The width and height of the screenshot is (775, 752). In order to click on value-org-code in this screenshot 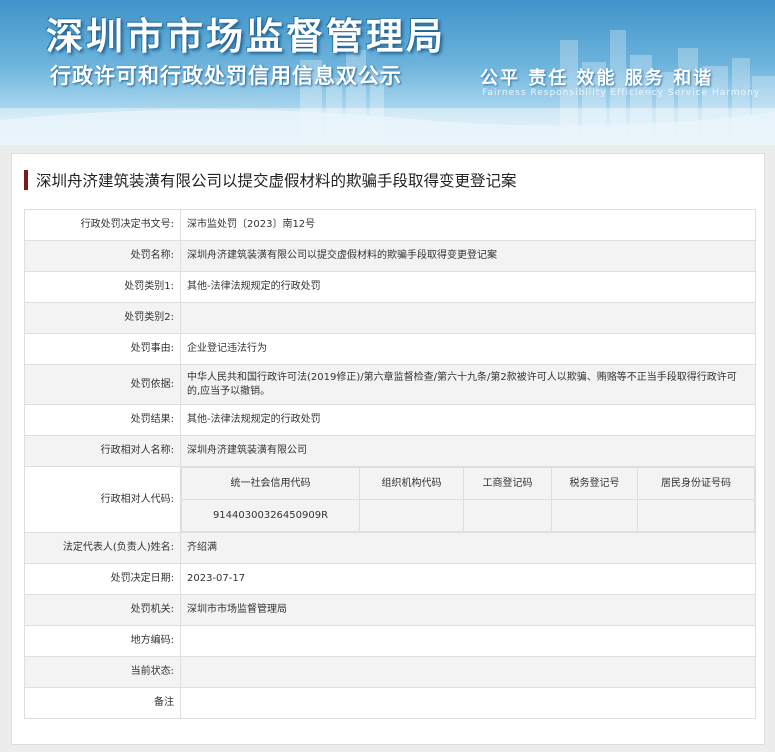, I will do `click(411, 515)`.